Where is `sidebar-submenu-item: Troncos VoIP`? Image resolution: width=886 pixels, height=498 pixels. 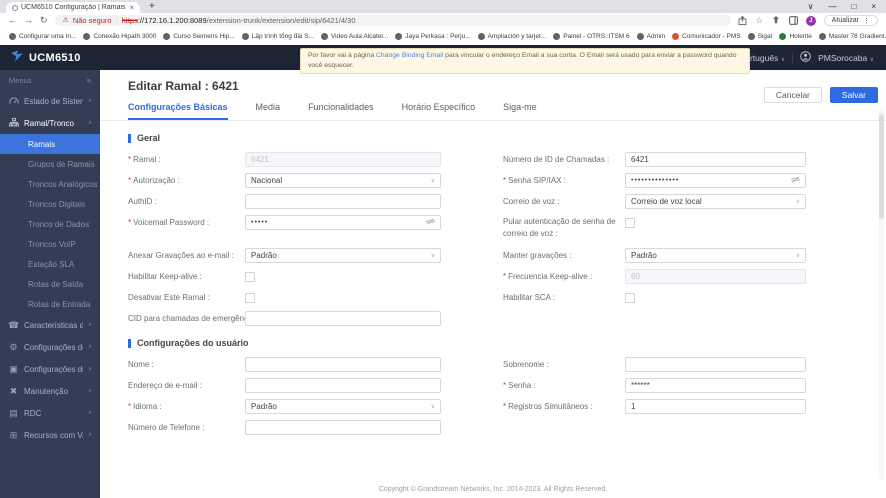
sidebar-submenu-item: Troncos VoIP is located at coordinates (50, 244).